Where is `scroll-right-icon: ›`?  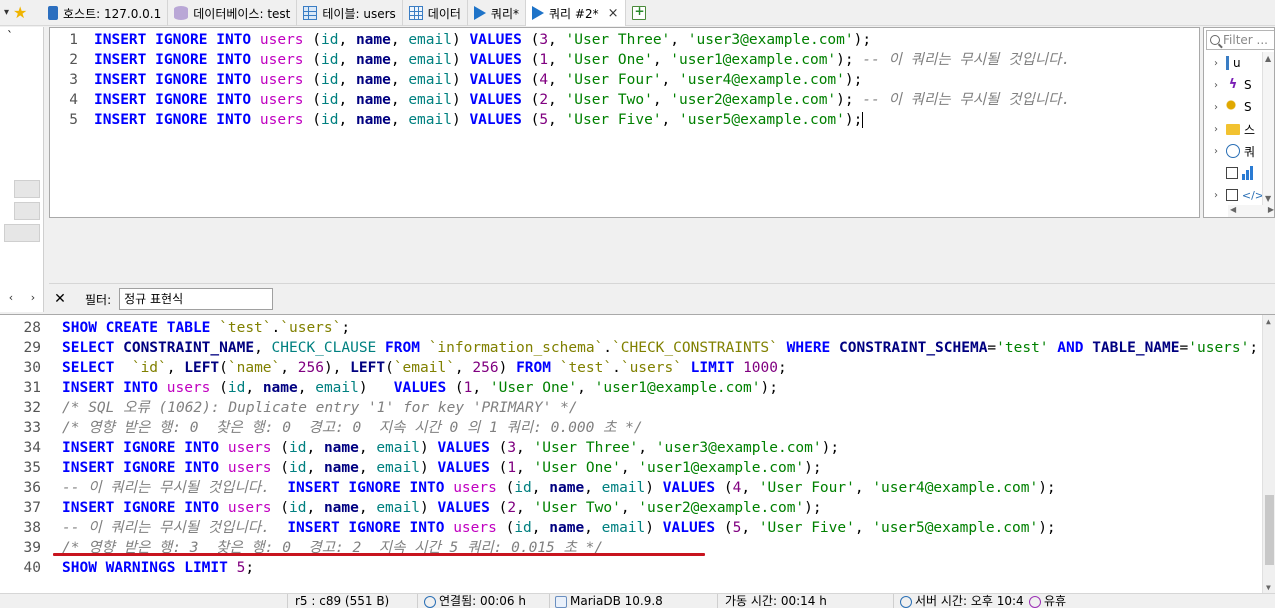 scroll-right-icon: › is located at coordinates (33, 300).